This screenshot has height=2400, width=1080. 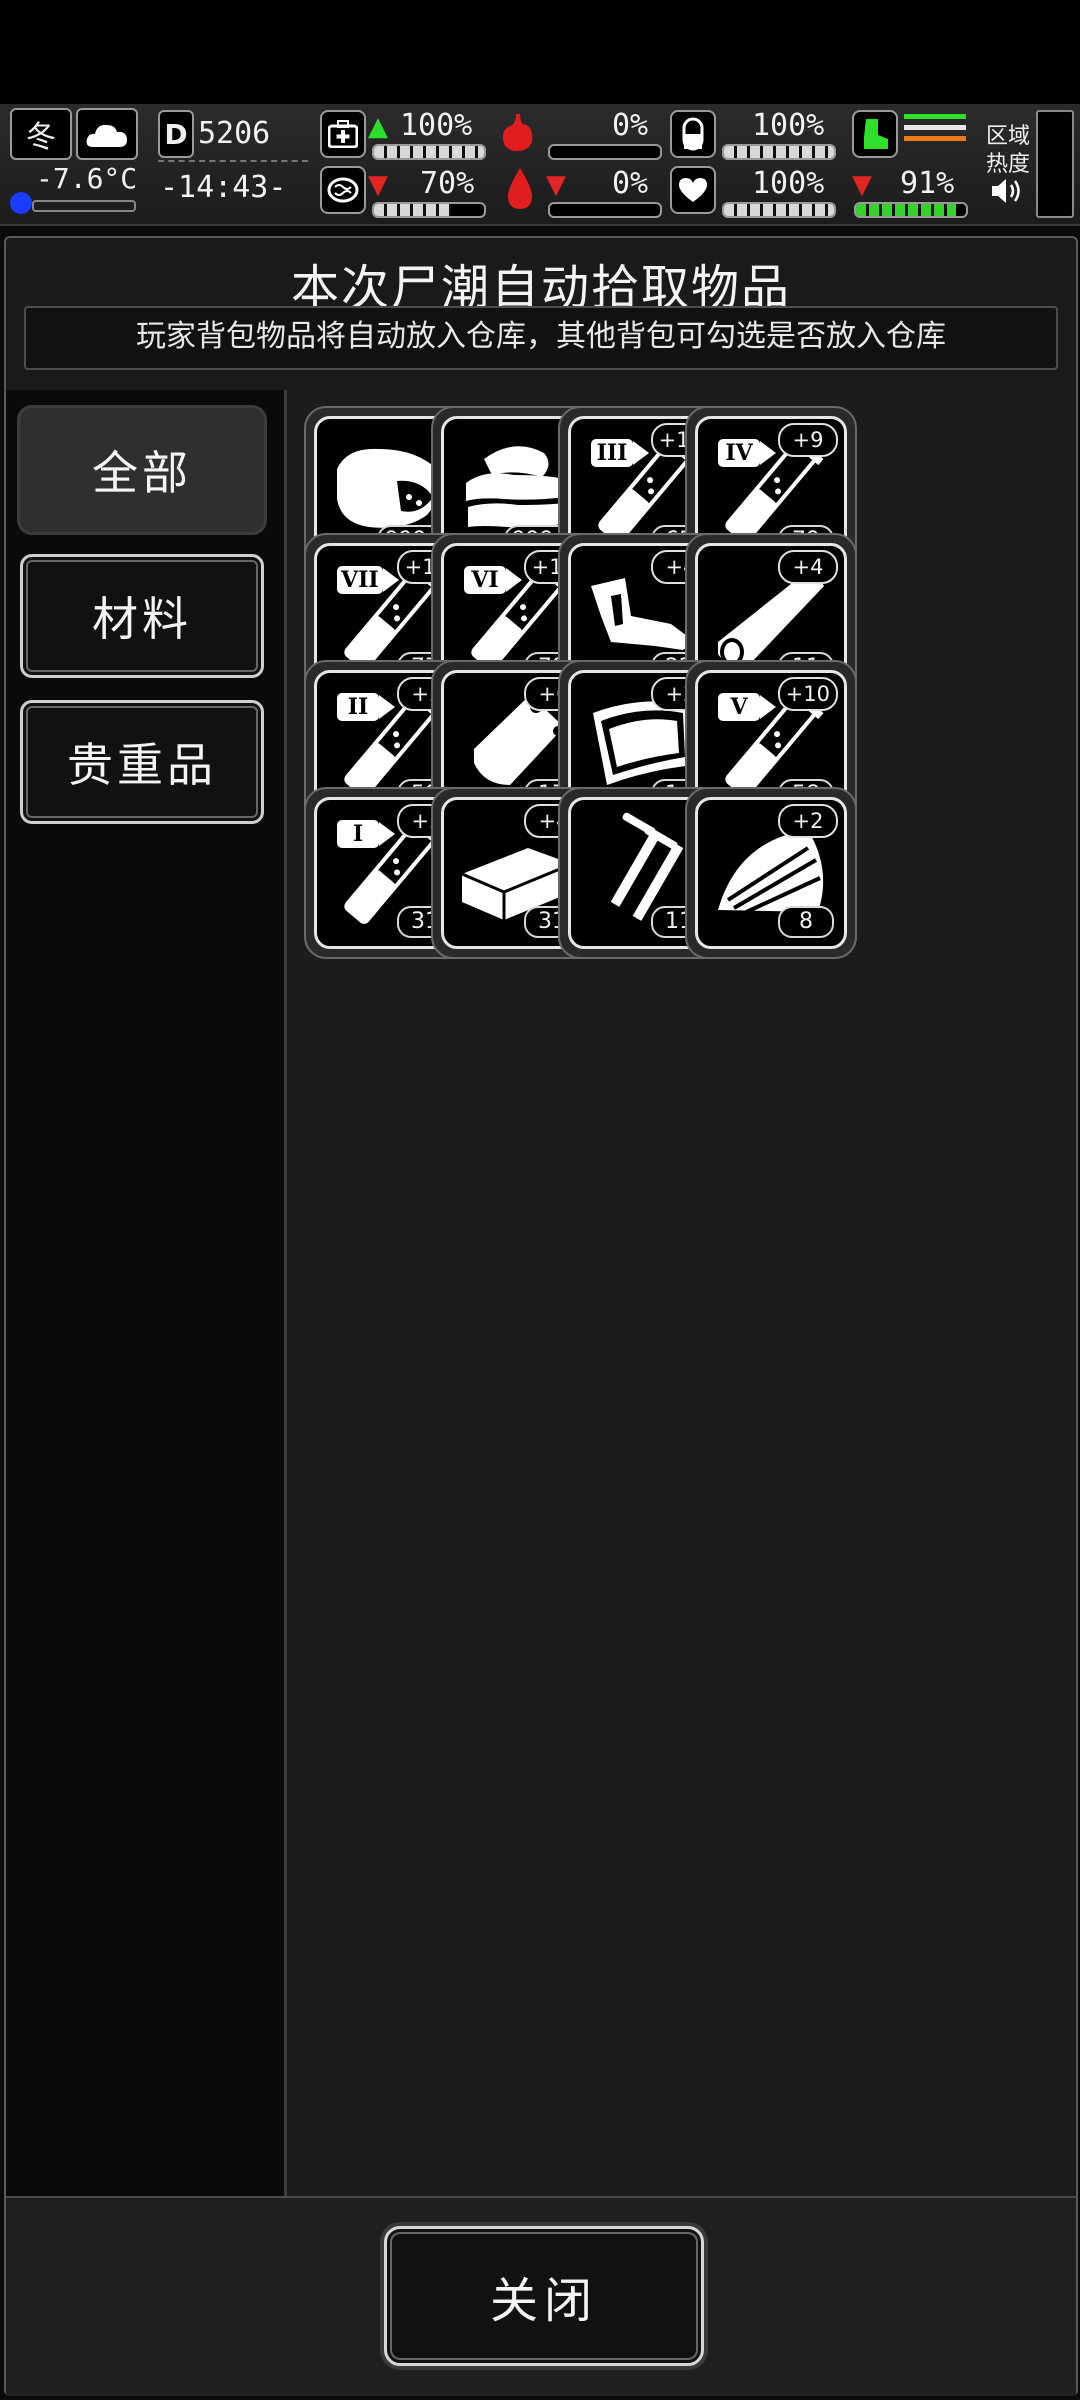 I want to click on temperature-indicator-icon, so click(x=21, y=203).